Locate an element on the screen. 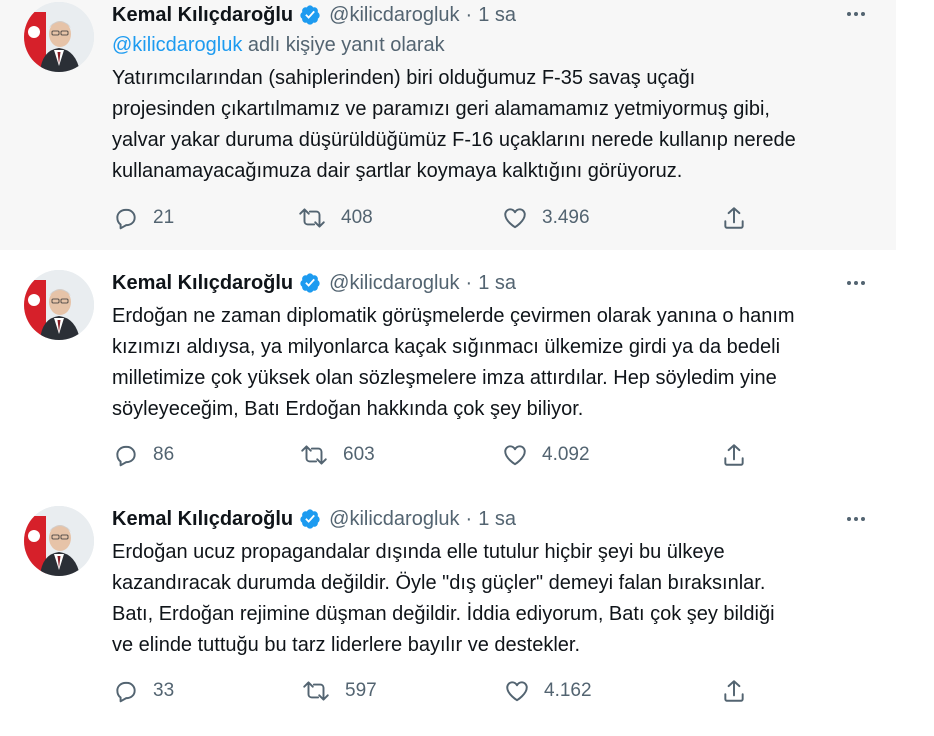 The width and height of the screenshot is (934, 736). like-count: 4.092 is located at coordinates (566, 454).